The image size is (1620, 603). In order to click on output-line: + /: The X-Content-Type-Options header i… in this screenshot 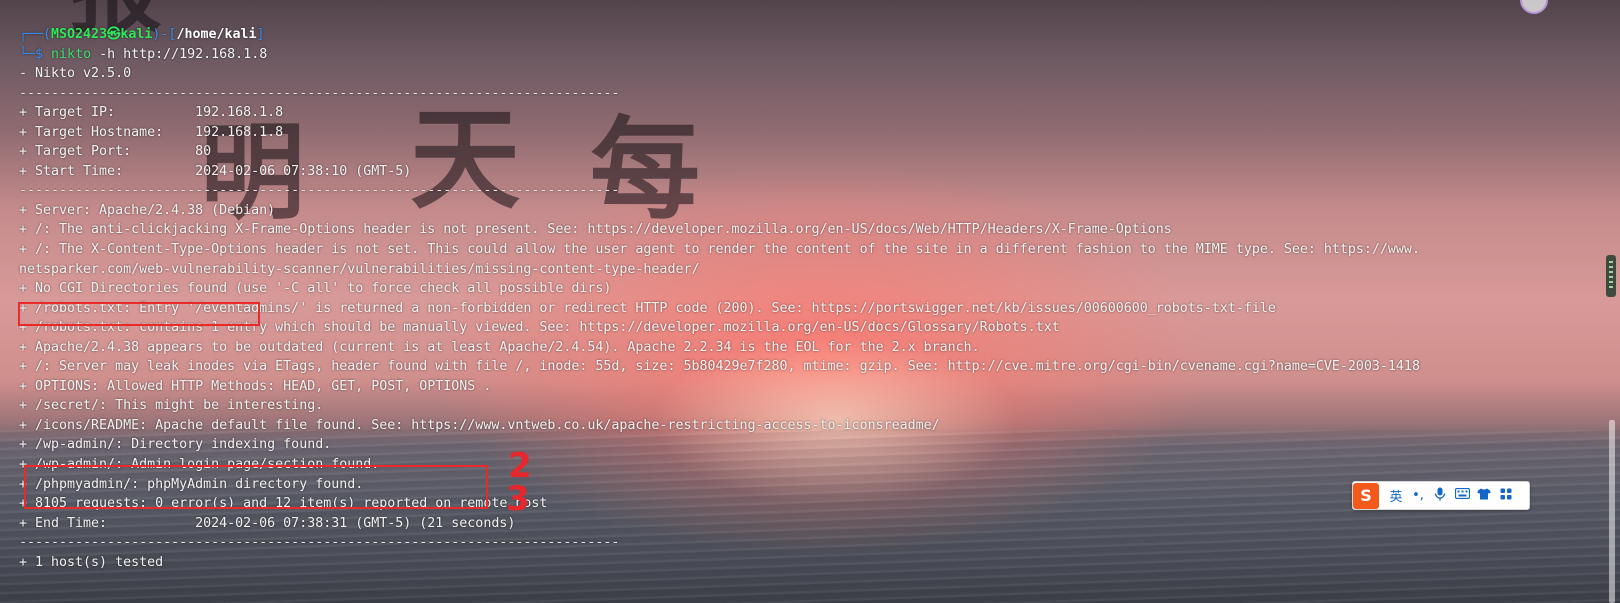, I will do `click(719, 250)`.